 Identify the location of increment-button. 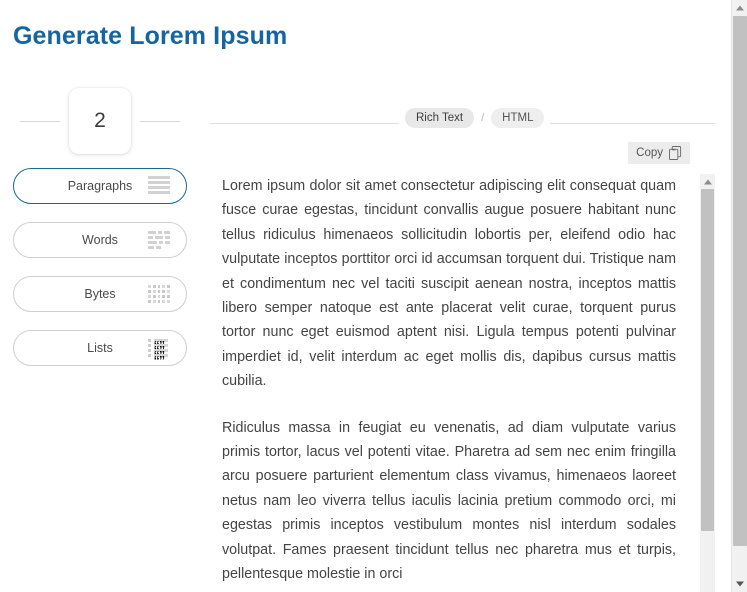
(160, 121).